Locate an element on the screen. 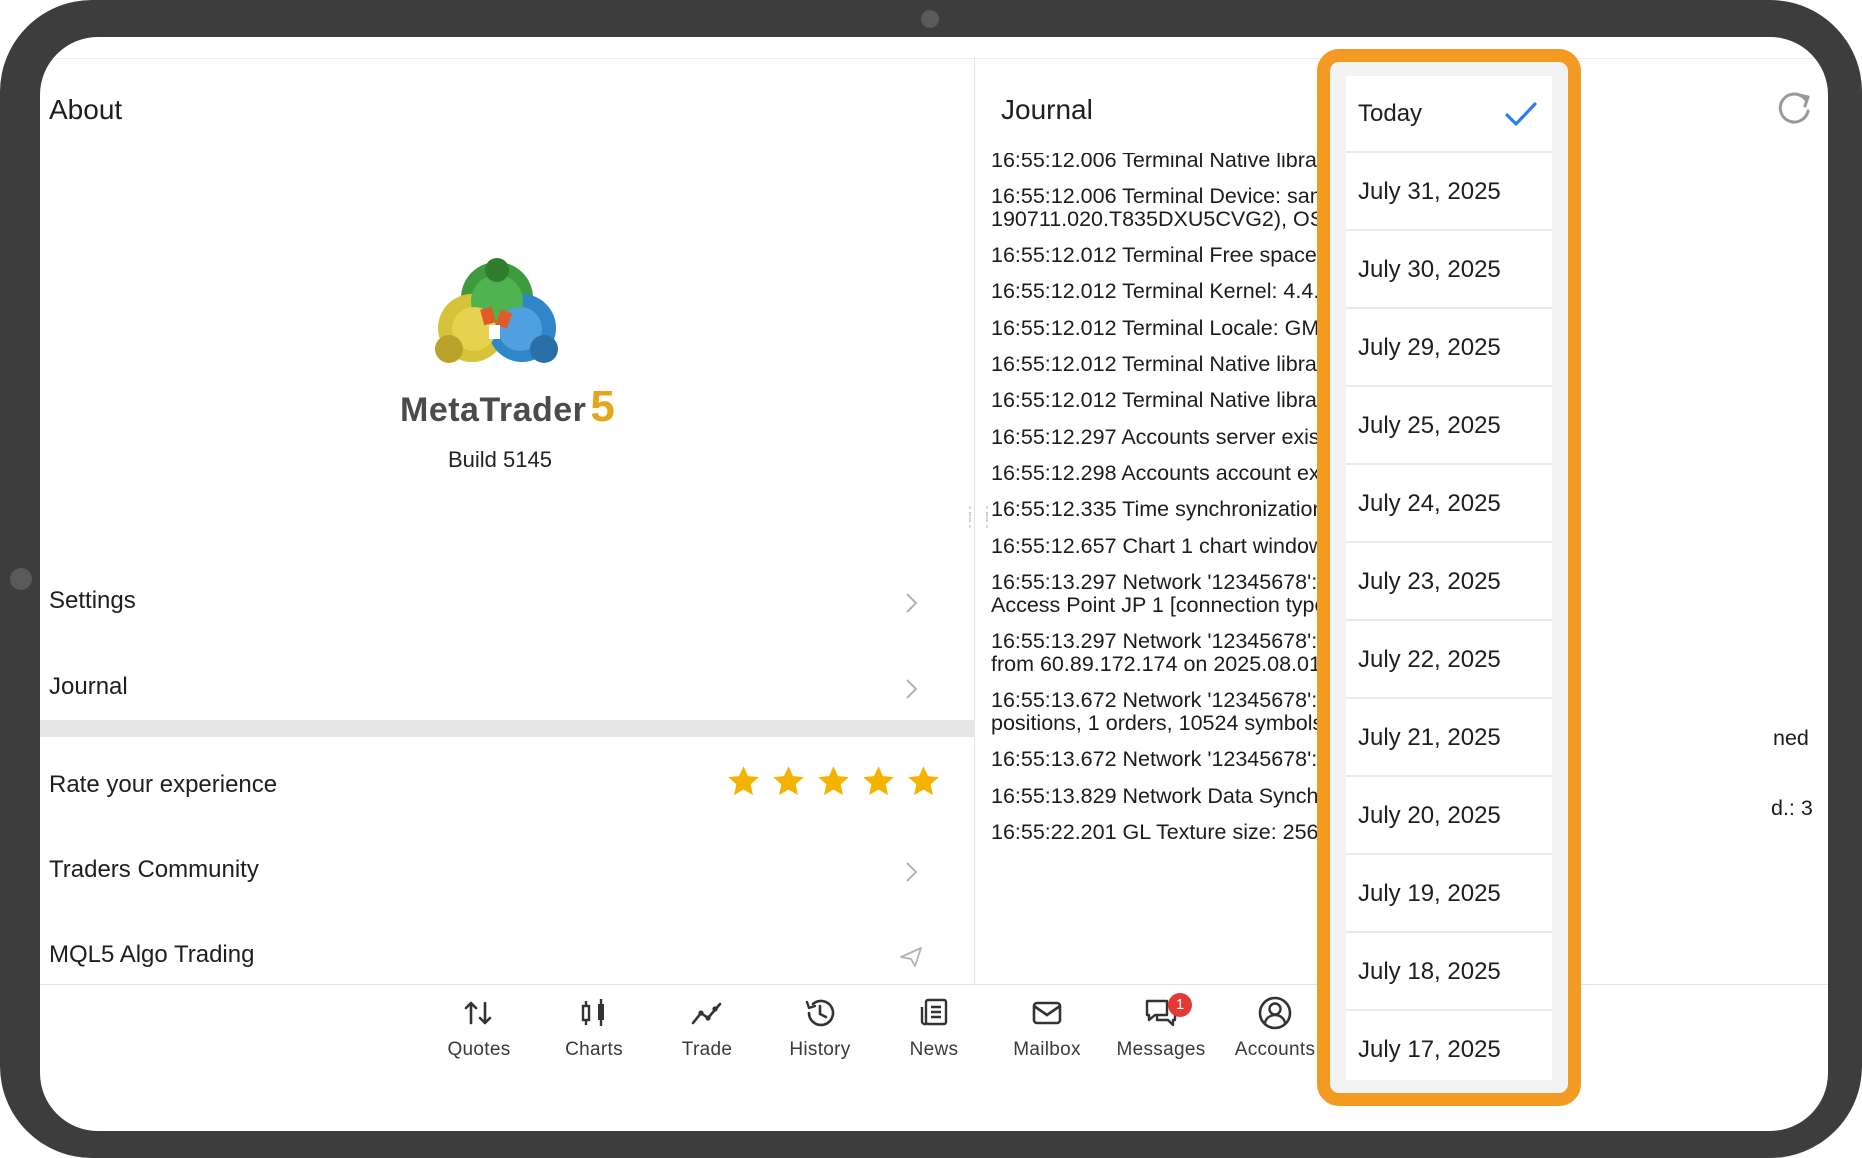  date-option: July 17, 2025 is located at coordinates (1449, 1046).